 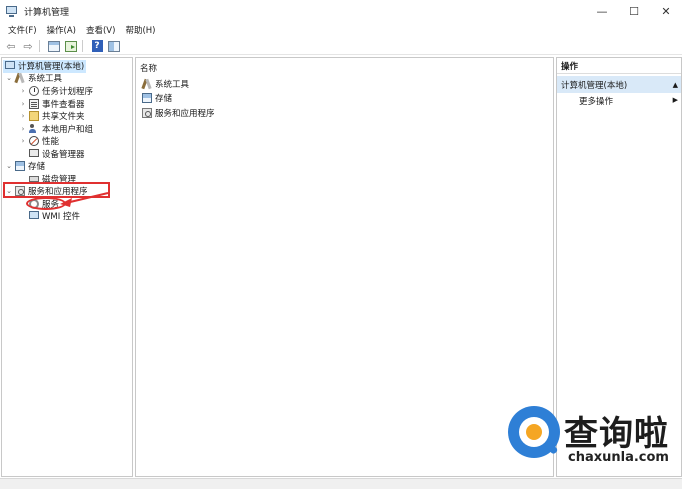 I want to click on tree-item-storage: ⌄ 存储, so click(x=25, y=166).